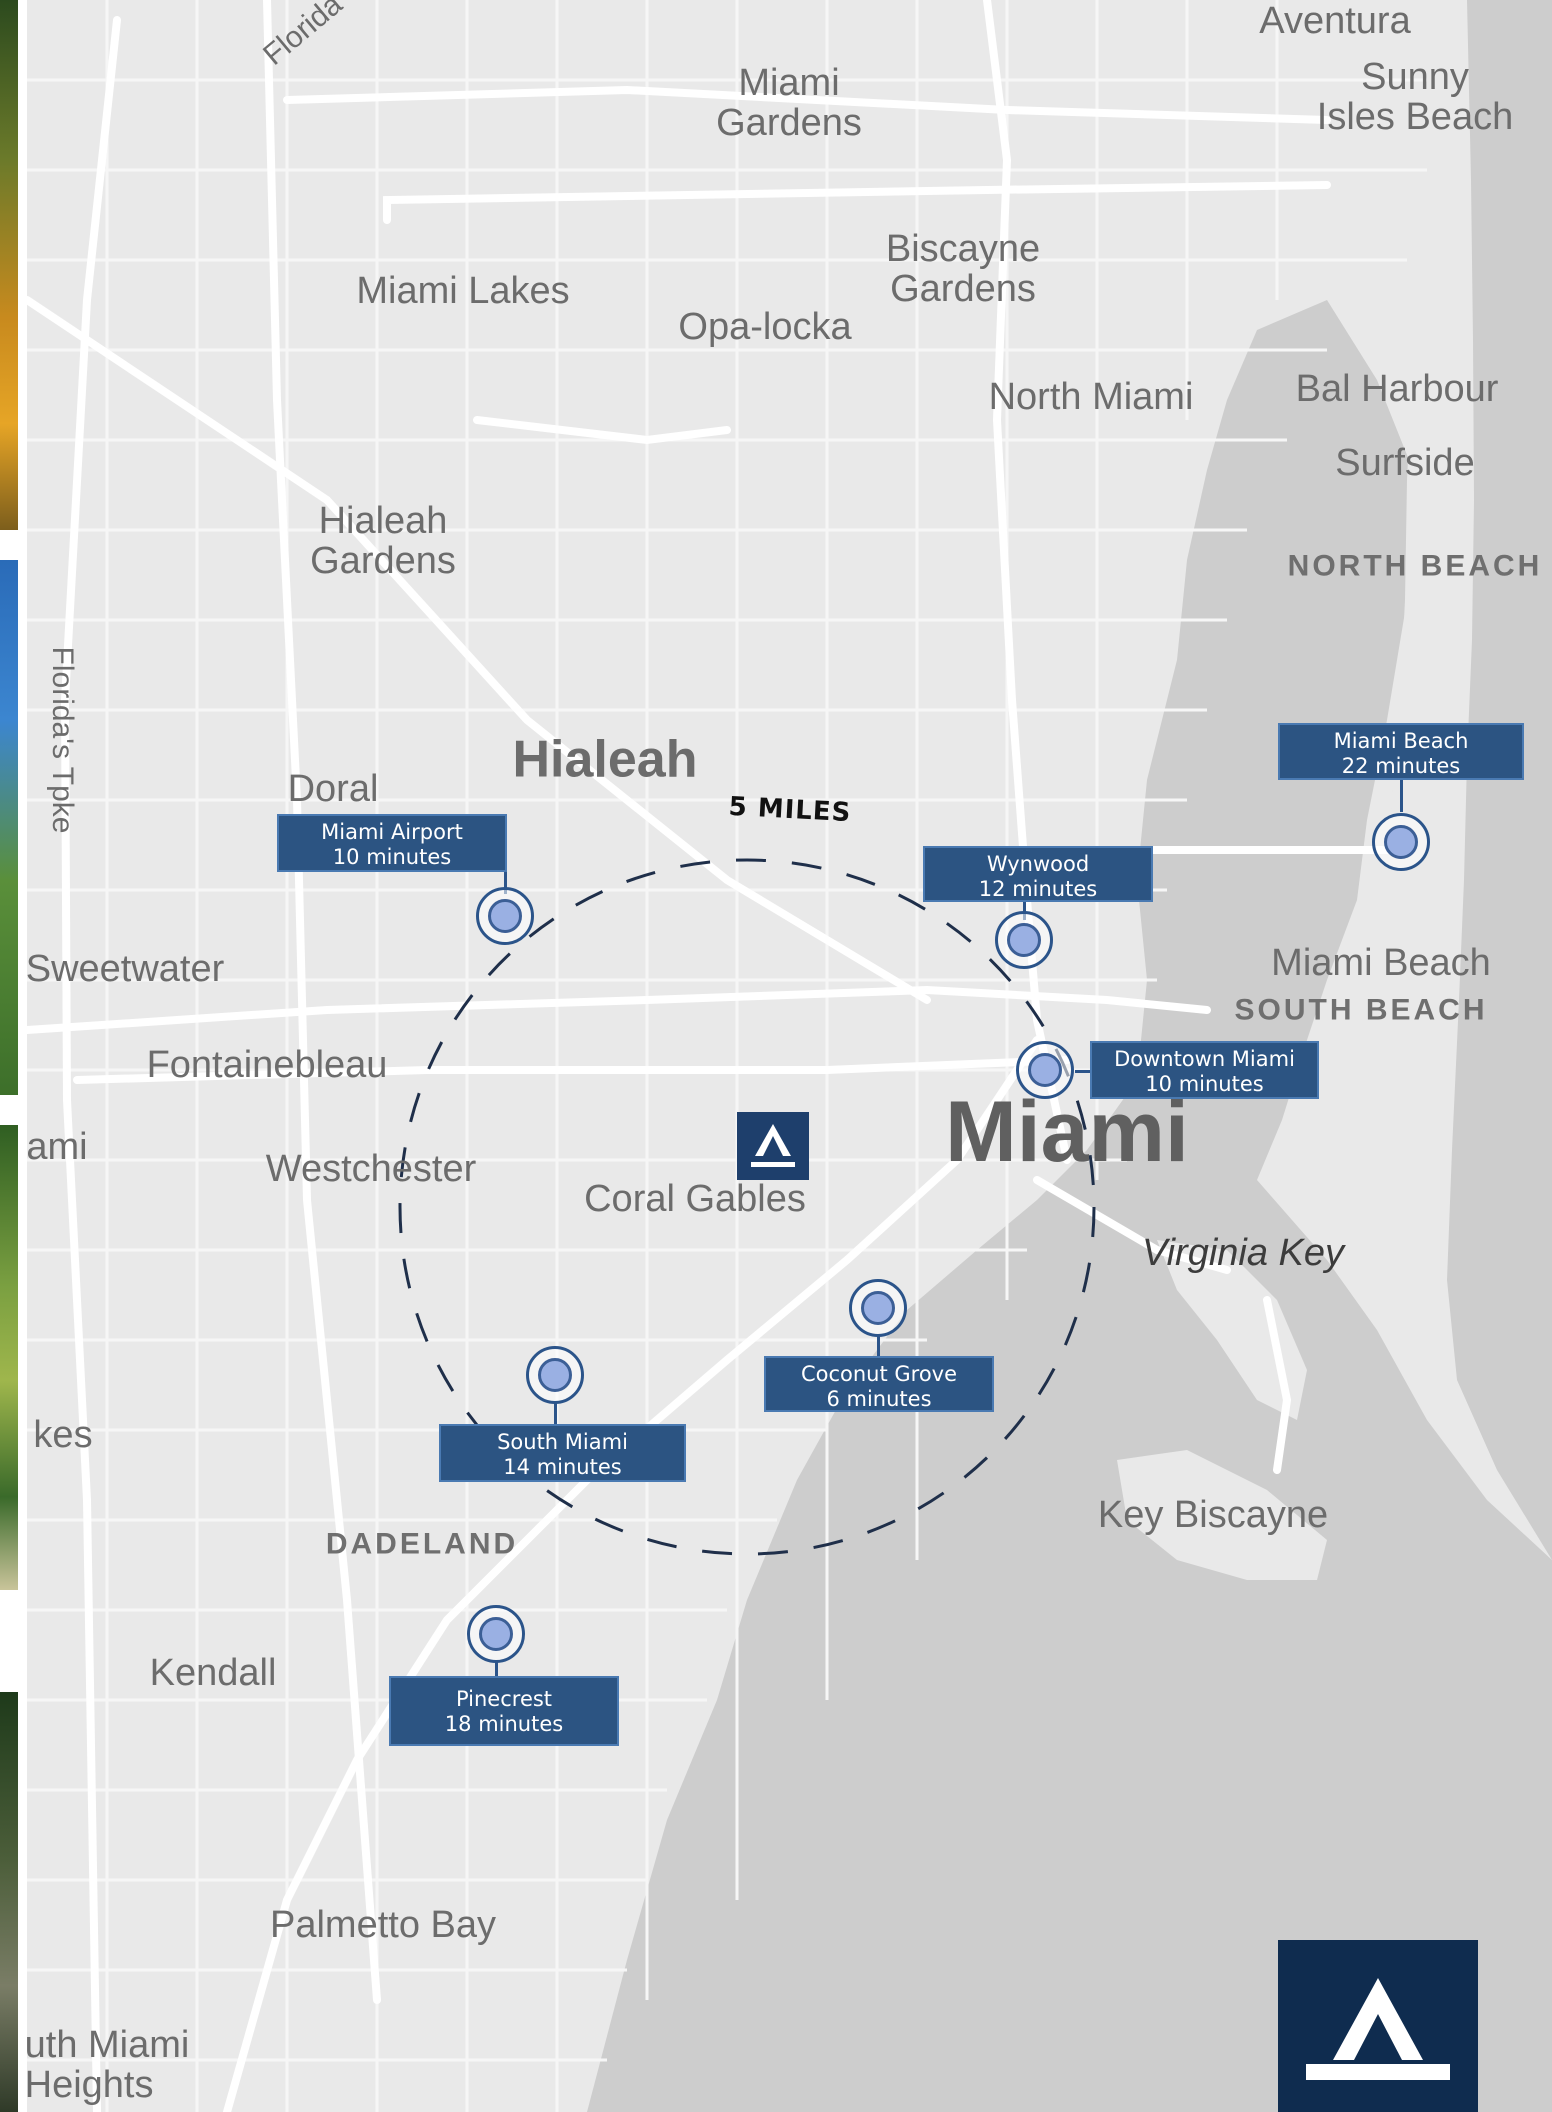 This screenshot has height=2112, width=1552. I want to click on destination-callout-miami-beach: Miami Beach 22 minutes, so click(1401, 751).